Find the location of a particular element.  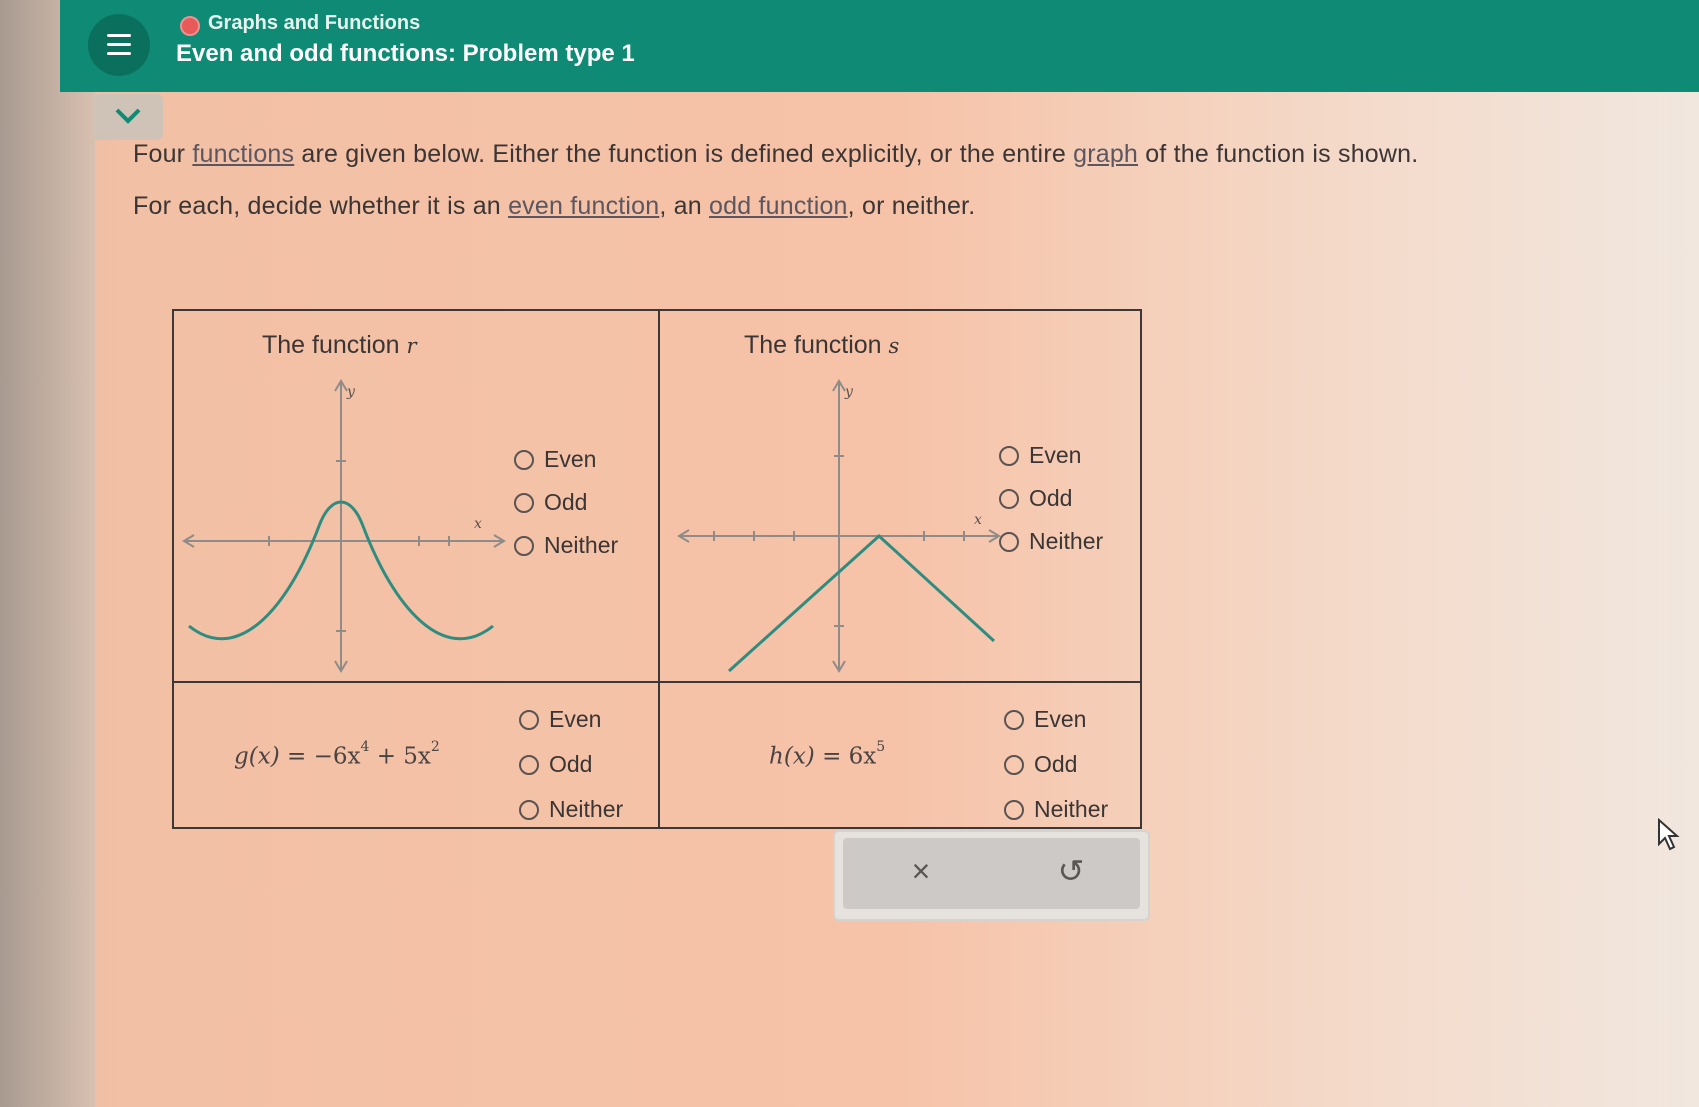

r-even-option: Even is located at coordinates (555, 459).